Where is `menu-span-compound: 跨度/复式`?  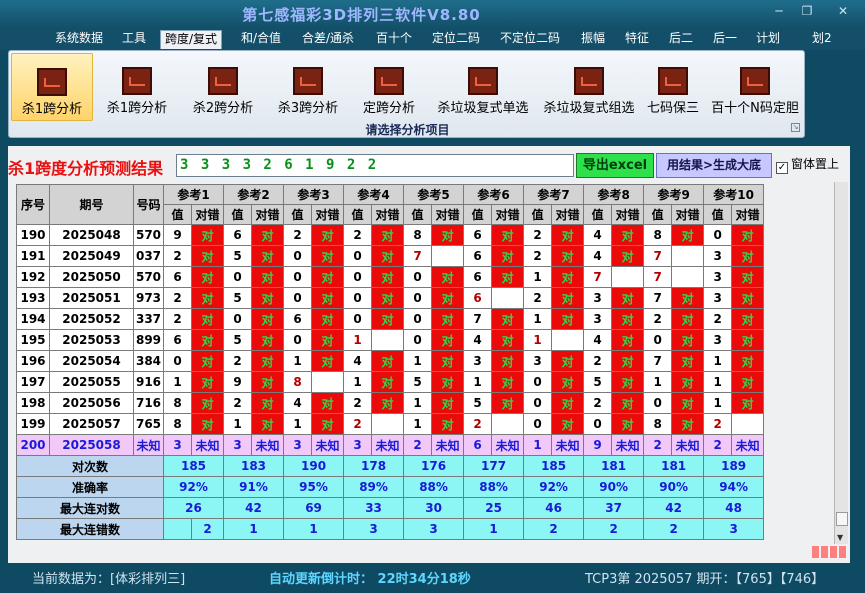 menu-span-compound: 跨度/复式 is located at coordinates (191, 39).